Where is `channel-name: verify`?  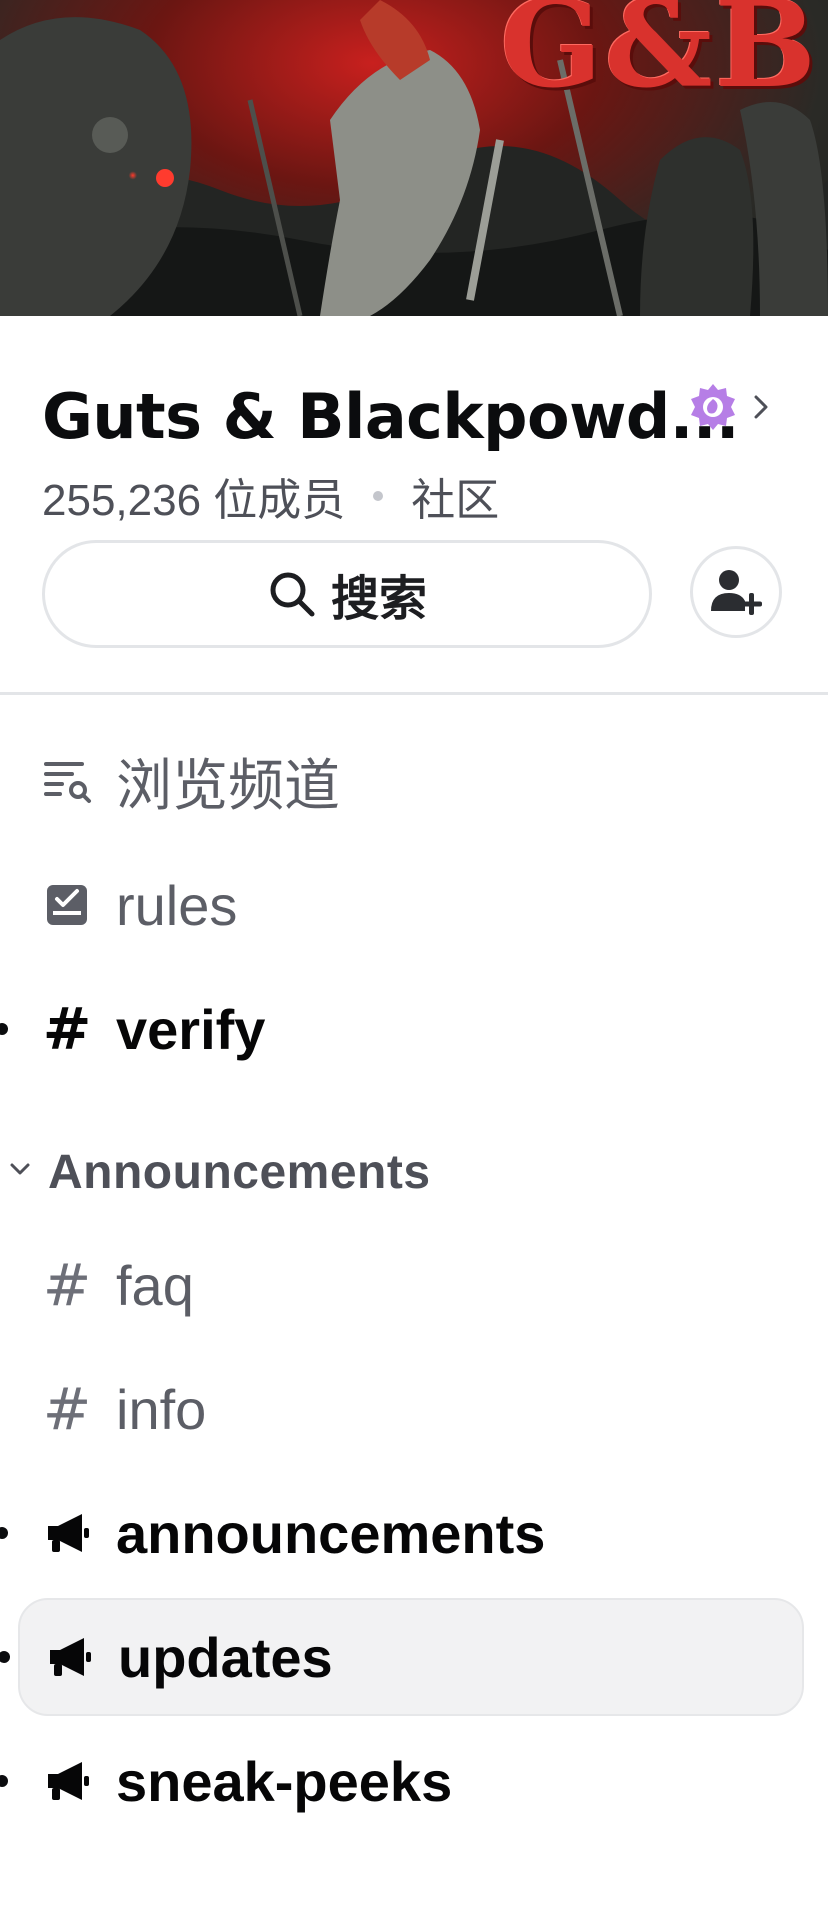 channel-name: verify is located at coordinates (191, 1029).